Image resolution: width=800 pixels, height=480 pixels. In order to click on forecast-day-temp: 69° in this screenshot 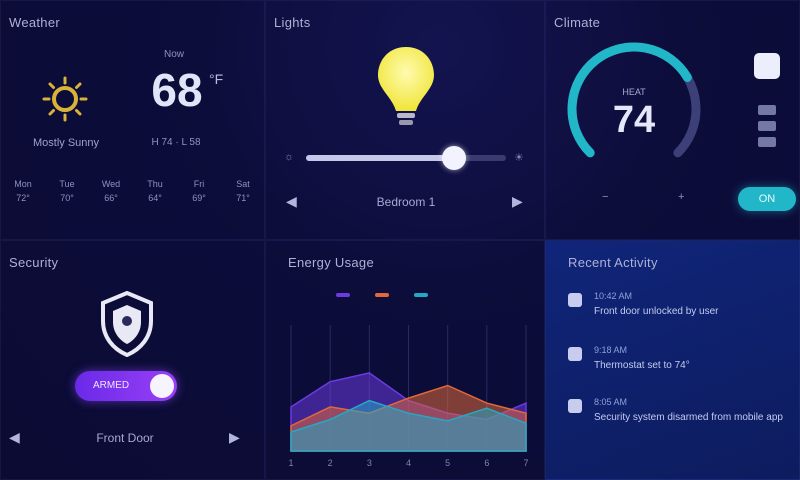, I will do `click(199, 198)`.